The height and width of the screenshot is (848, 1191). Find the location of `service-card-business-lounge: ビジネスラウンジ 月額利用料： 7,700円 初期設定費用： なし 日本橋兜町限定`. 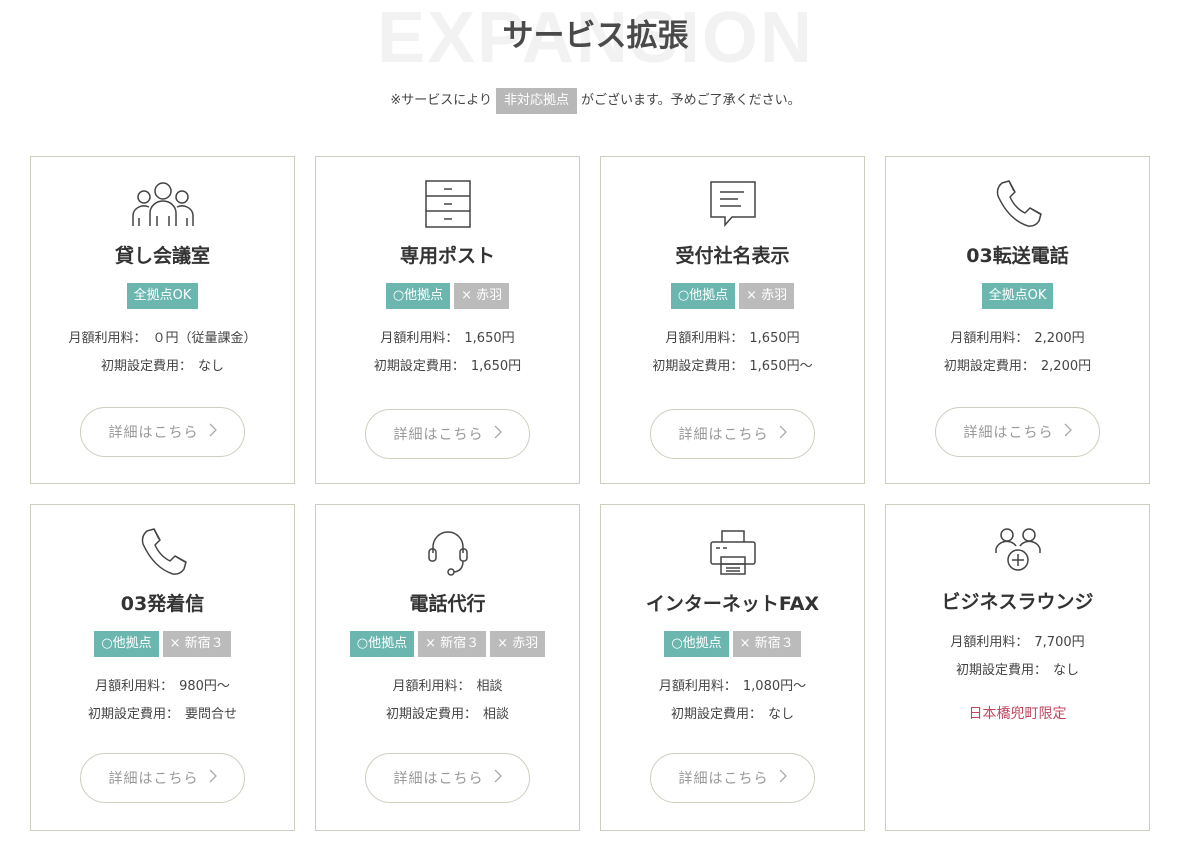

service-card-business-lounge: ビジネスラウンジ 月額利用料： 7,700円 初期設定費用： なし 日本橋兜町限定 is located at coordinates (1017, 667).